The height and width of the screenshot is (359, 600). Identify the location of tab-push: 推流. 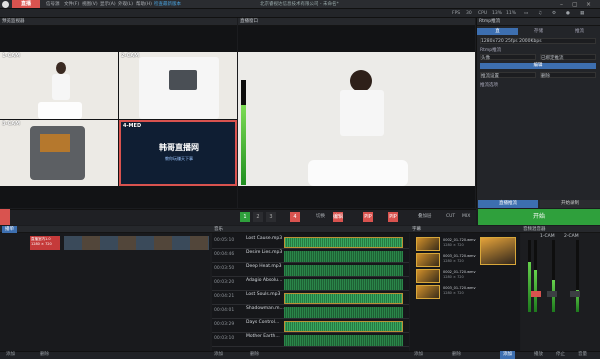
(579, 31).